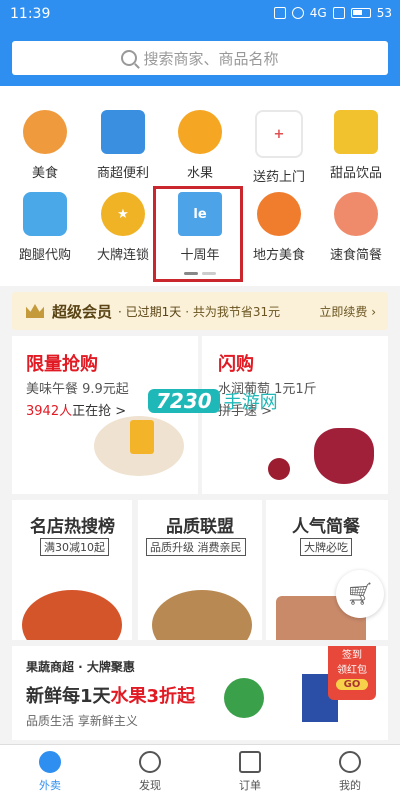 This screenshot has height=801, width=400. Describe the element at coordinates (297, 13) in the screenshot. I see `alarm-icon` at that location.